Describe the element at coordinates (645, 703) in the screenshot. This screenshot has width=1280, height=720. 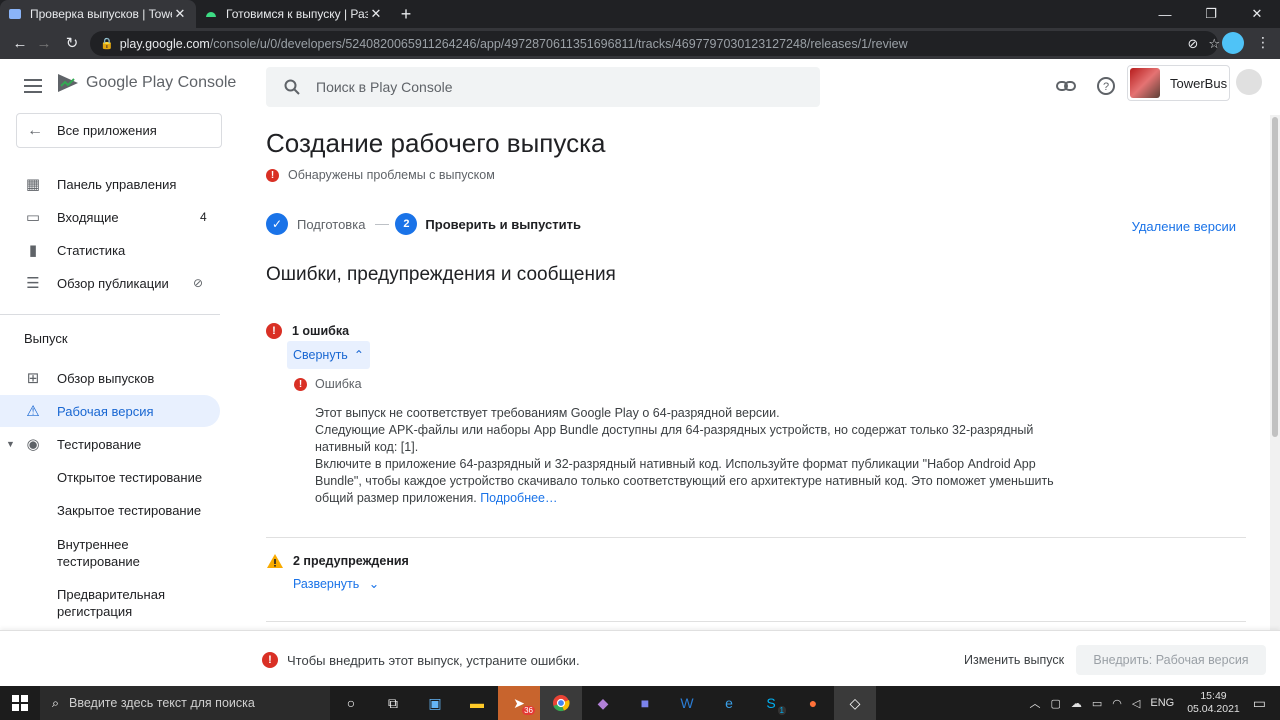
I see `teams-icon: ■` at that location.